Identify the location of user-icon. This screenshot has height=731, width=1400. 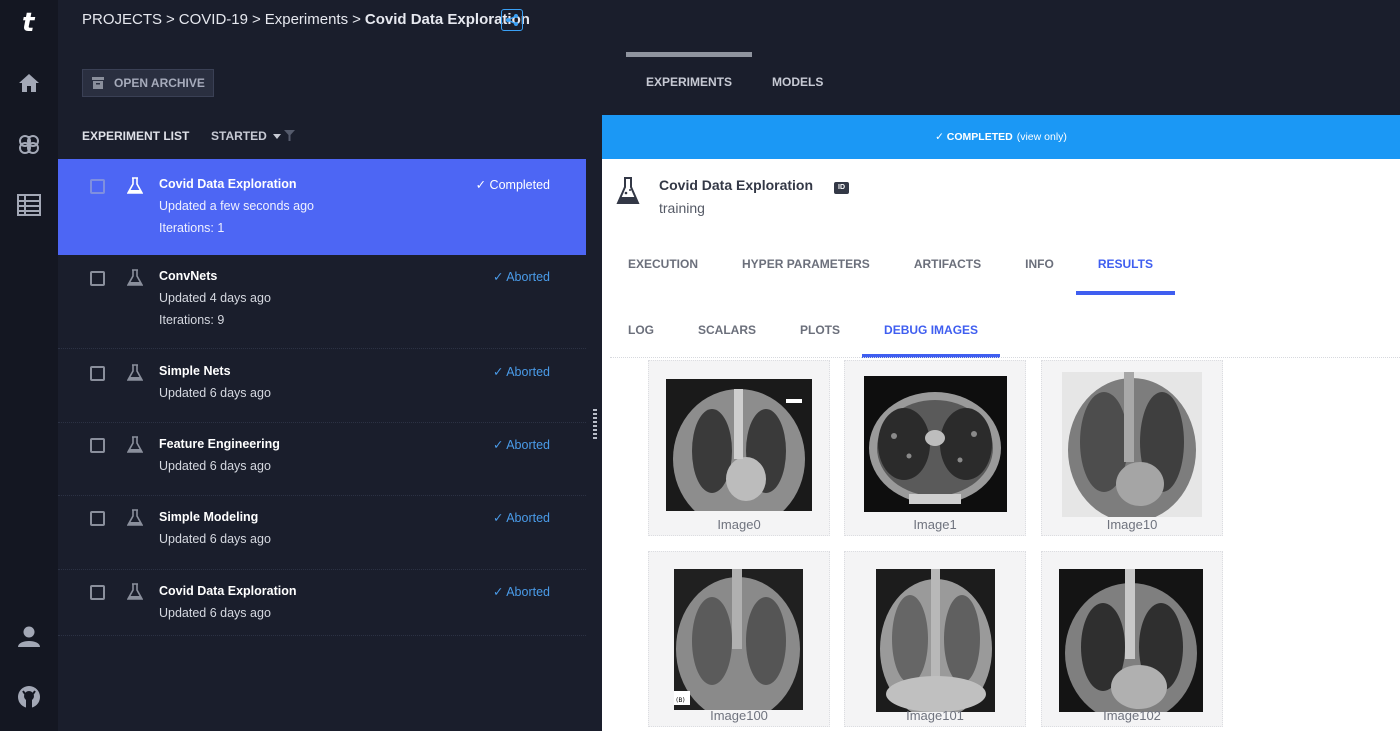
(29, 636).